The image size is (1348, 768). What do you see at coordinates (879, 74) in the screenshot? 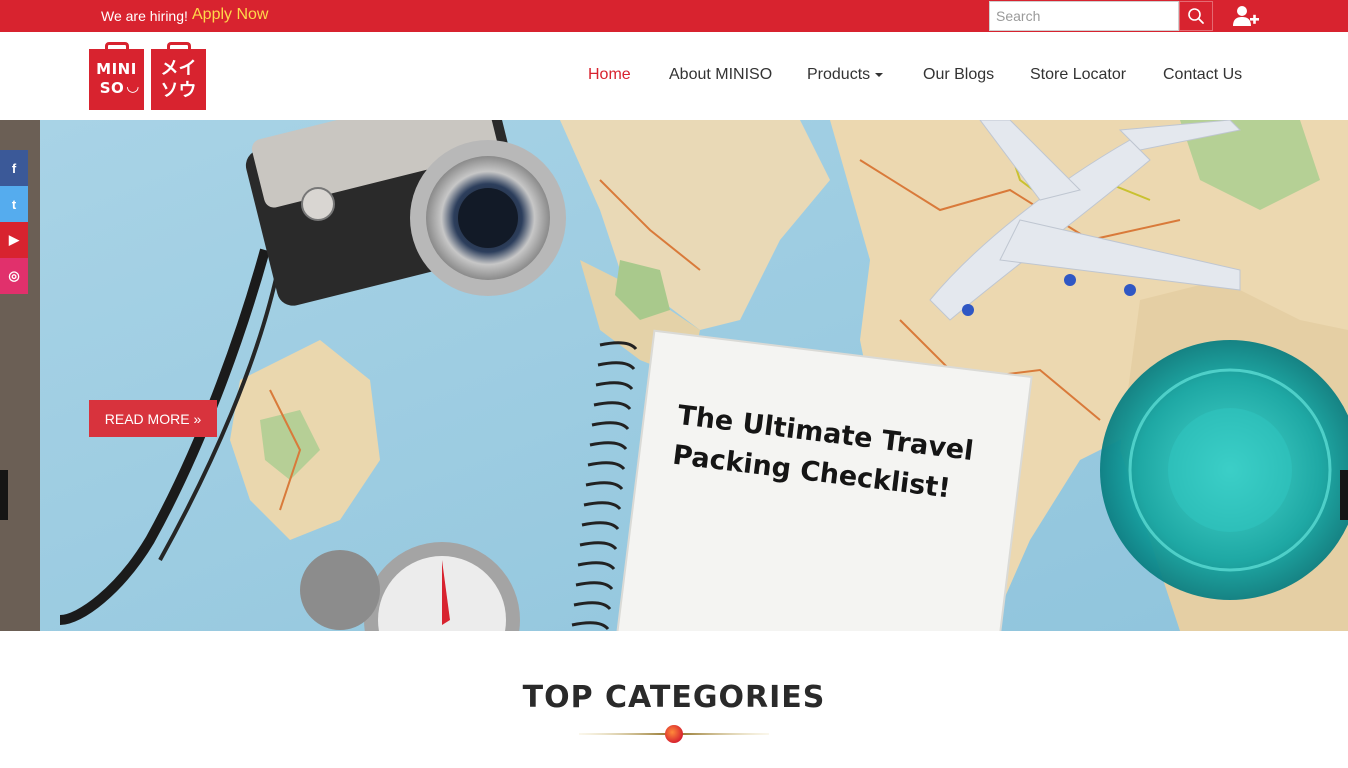
I see `chevron-down-icon` at bounding box center [879, 74].